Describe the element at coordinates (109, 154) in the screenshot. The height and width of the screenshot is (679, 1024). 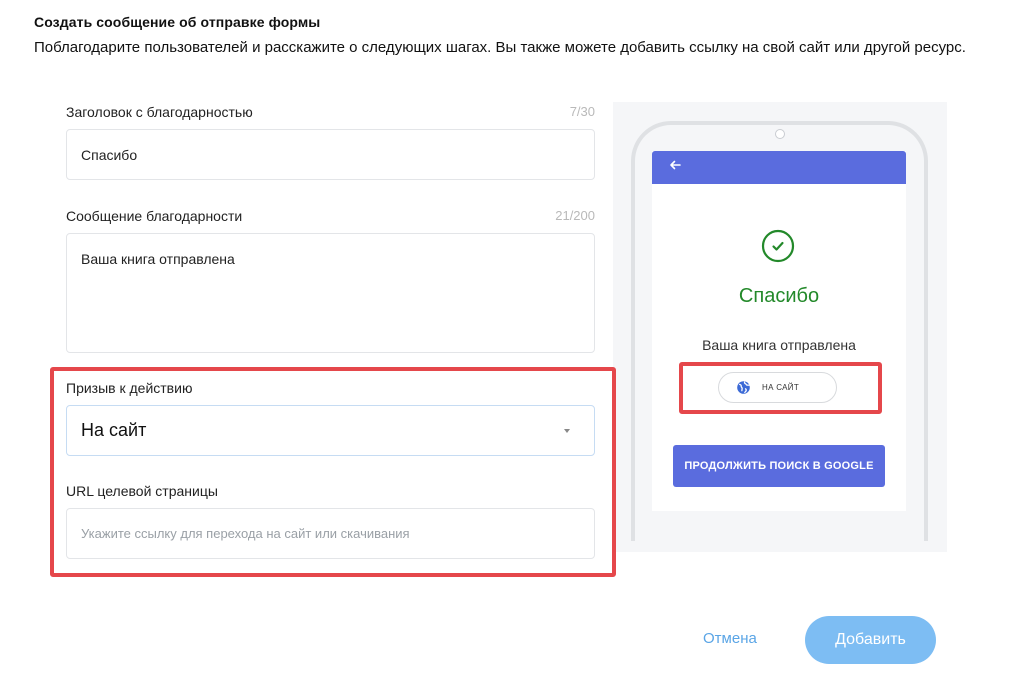
I see `thanks-title-value: Спасибо` at that location.